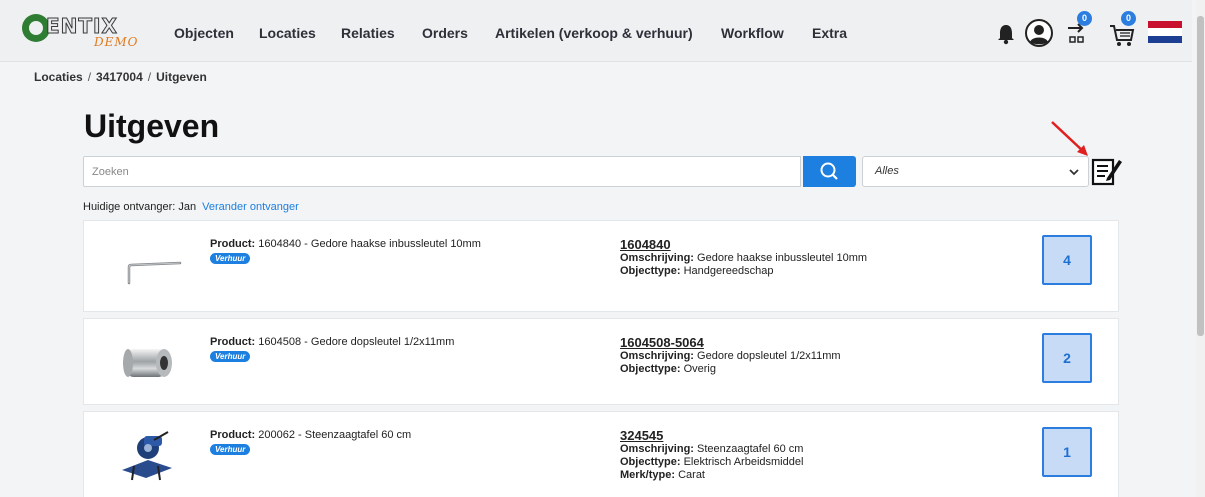 This screenshot has height=497, width=1205. I want to click on current-recipient: Huidige ontvanger: Jan Verander ontvanger, so click(191, 207).